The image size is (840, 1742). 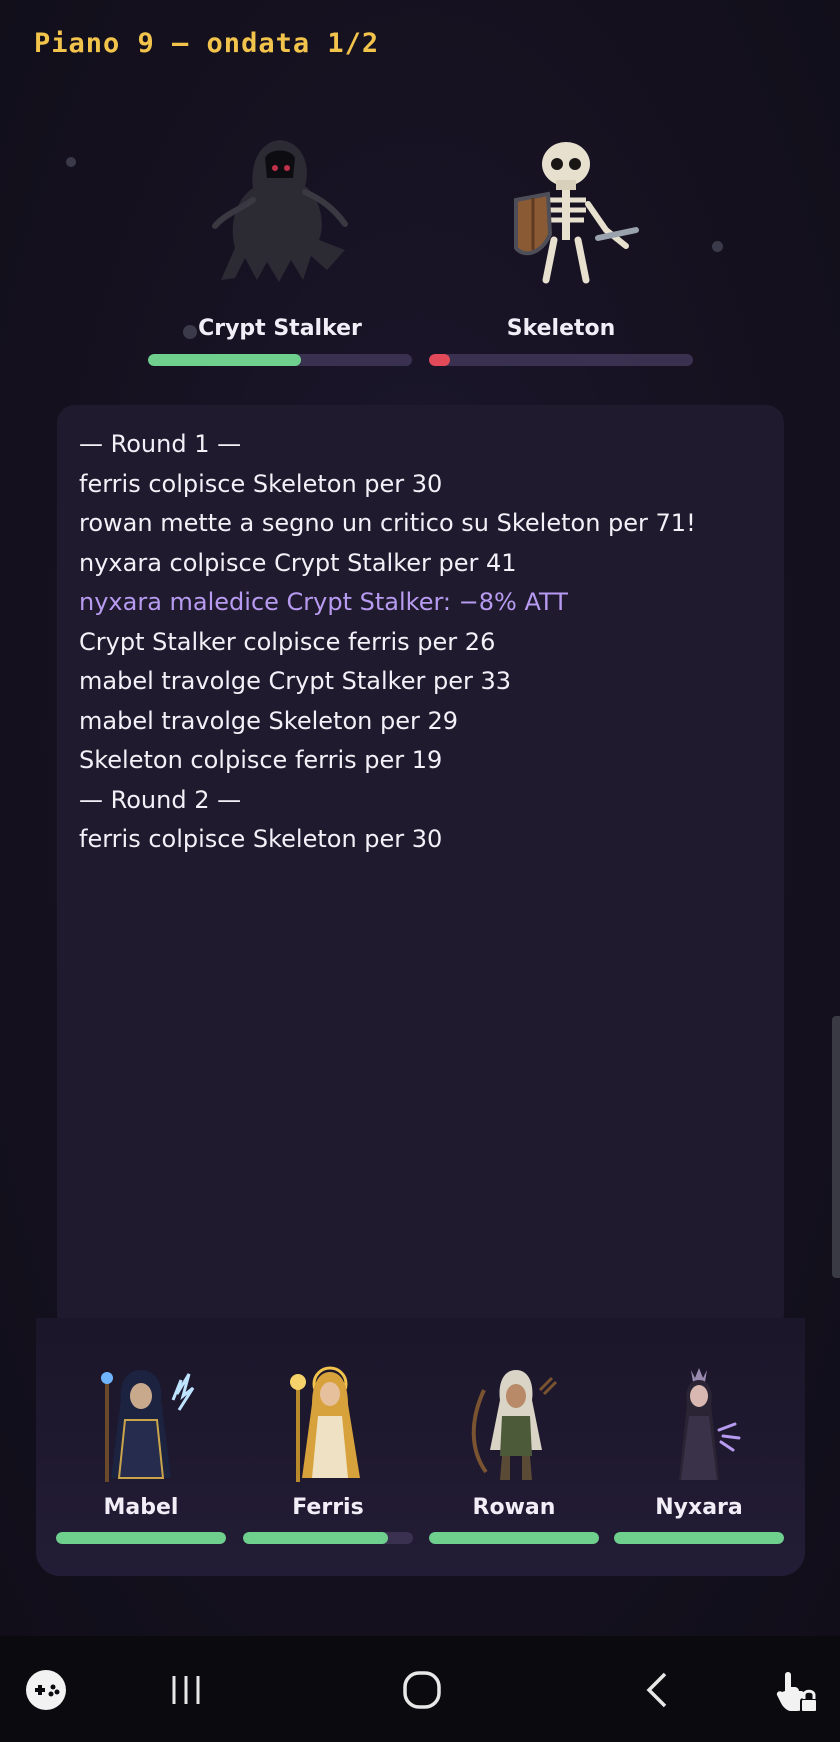 What do you see at coordinates (710, 1424) in the screenshot?
I see `witch-sprite` at bounding box center [710, 1424].